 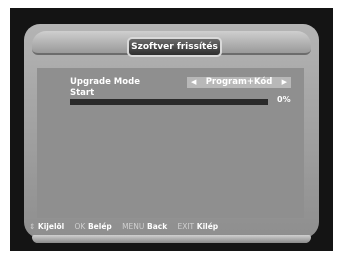 I want to click on upgrade-mode-selector: ◀ Program+Kód ▶, so click(x=239, y=82).